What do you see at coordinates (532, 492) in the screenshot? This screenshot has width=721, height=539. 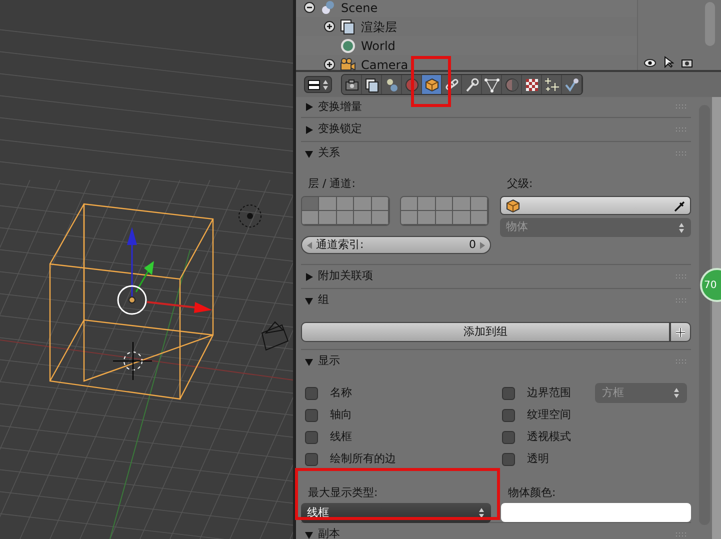 I see `object-color-label: 物体颜色:` at bounding box center [532, 492].